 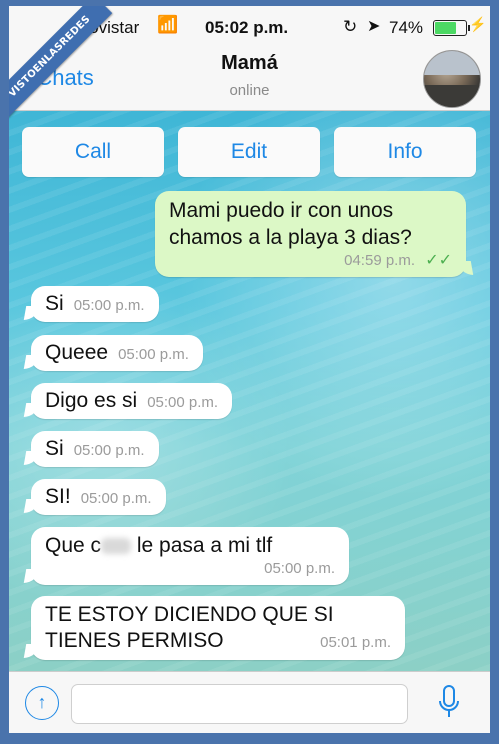 I want to click on contact-name: Mamá, so click(x=249, y=63).